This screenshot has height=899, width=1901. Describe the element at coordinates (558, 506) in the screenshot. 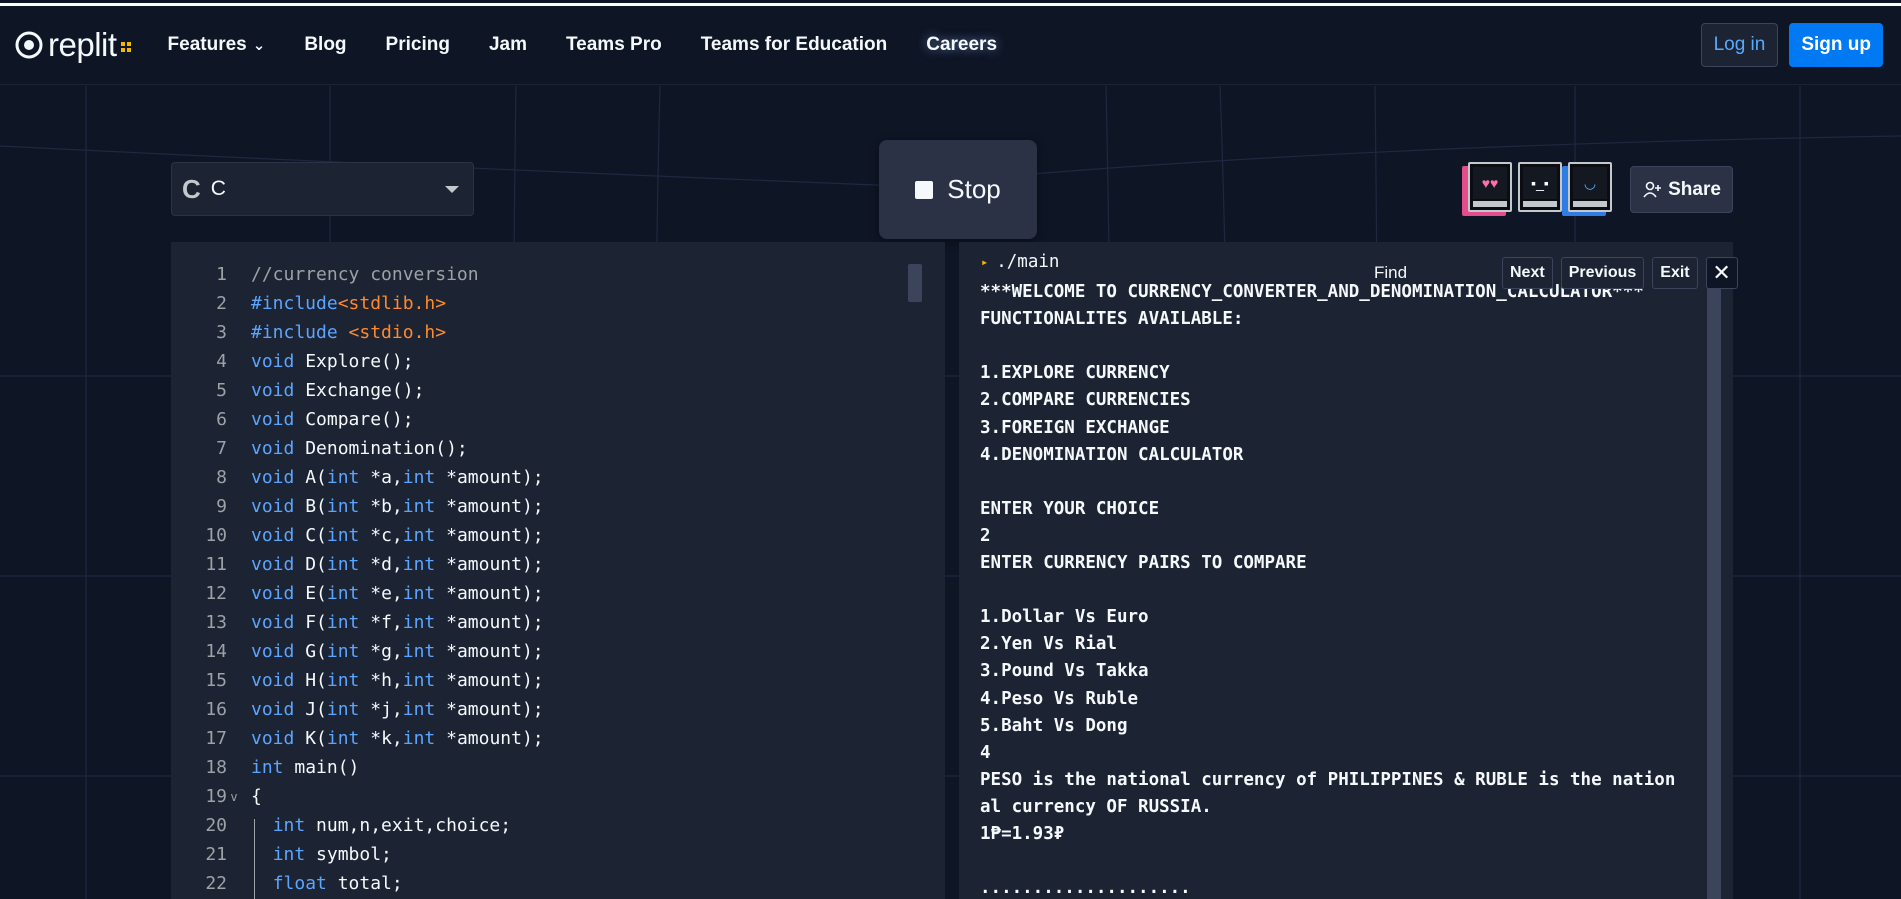

I see `code-line: 9 void B(int *b,int *amount);` at that location.